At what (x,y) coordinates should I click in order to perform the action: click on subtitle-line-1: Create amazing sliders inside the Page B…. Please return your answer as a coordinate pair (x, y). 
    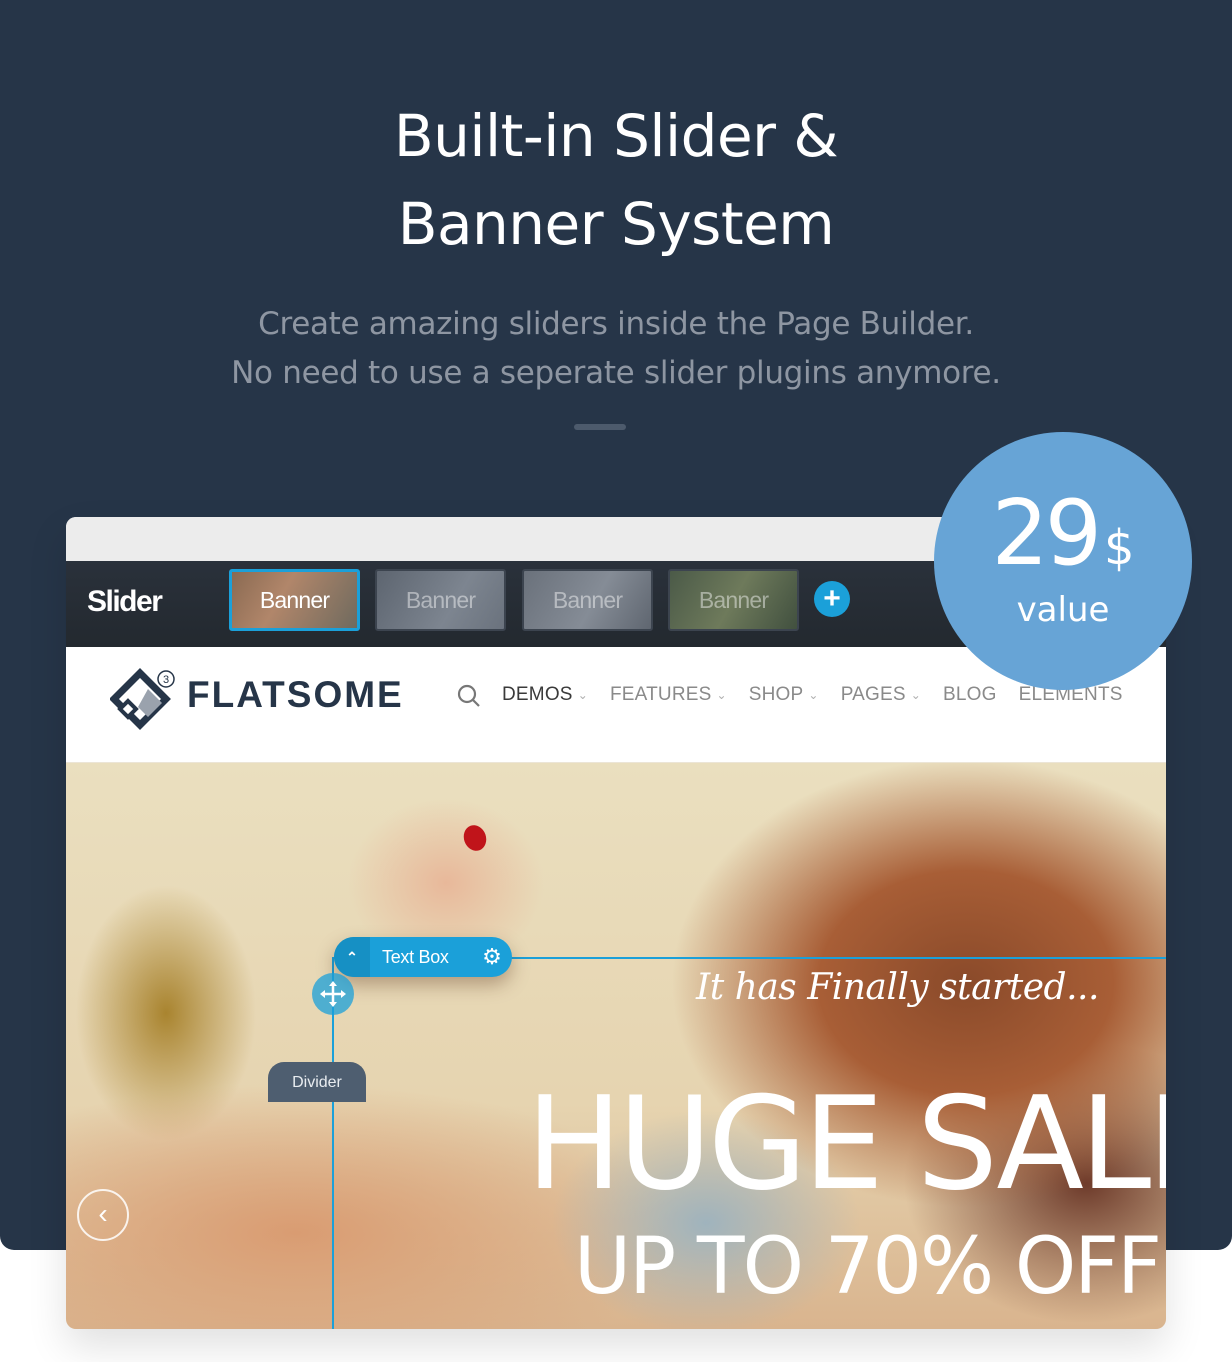
    Looking at the image, I should click on (616, 324).